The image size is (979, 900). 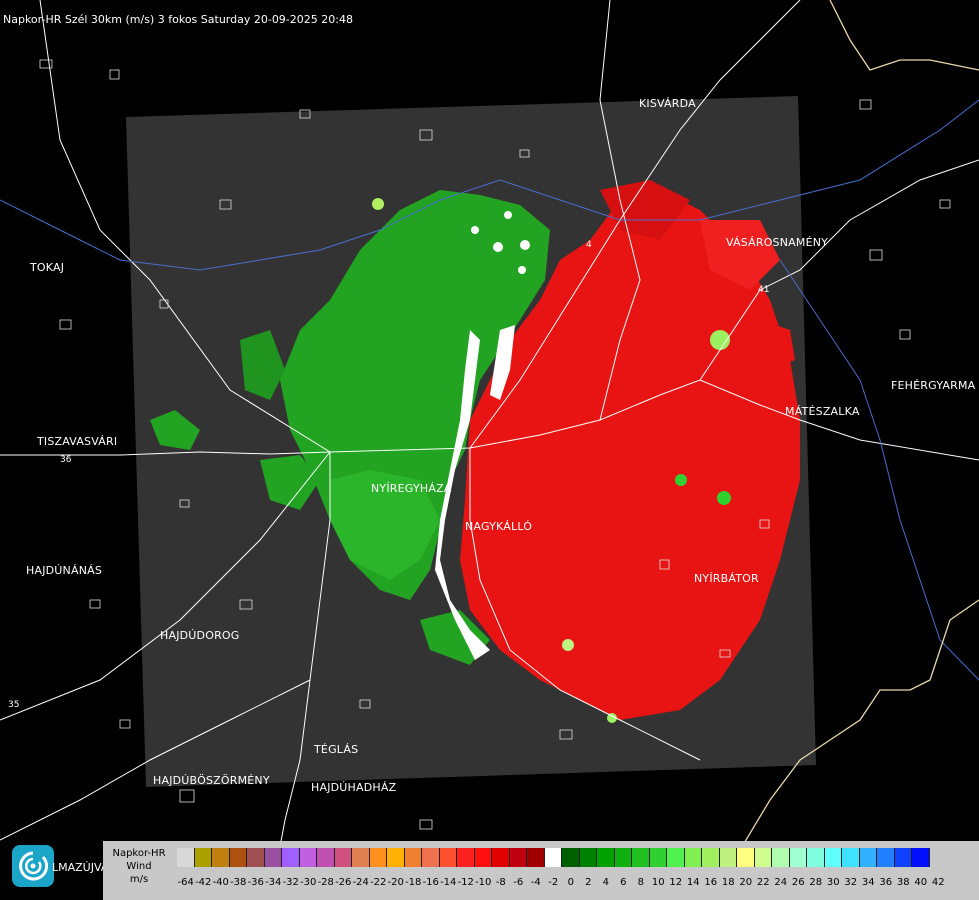 What do you see at coordinates (290, 882) in the screenshot?
I see `legend-tick: -32` at bounding box center [290, 882].